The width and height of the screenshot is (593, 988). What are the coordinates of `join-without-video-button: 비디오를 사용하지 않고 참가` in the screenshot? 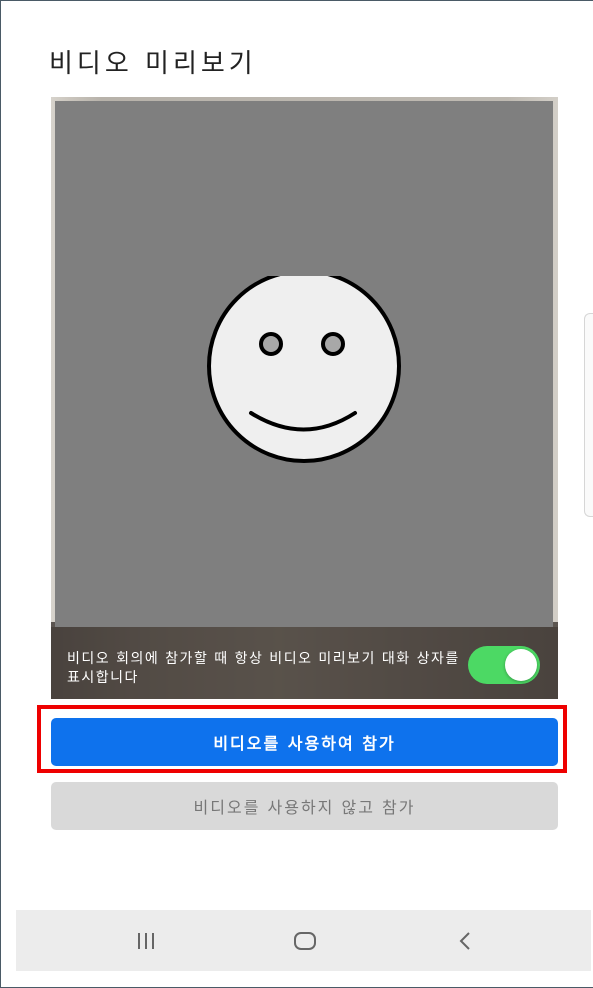 It's located at (304, 806).